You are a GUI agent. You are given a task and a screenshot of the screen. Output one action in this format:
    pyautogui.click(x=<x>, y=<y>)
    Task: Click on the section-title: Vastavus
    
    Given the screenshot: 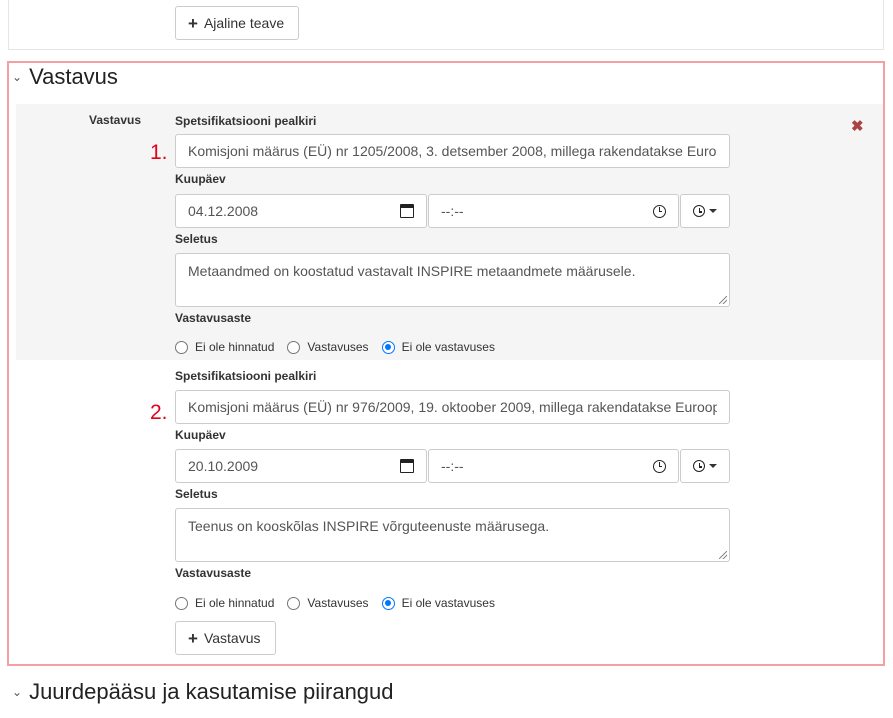 What is the action you would take?
    pyautogui.click(x=73, y=76)
    